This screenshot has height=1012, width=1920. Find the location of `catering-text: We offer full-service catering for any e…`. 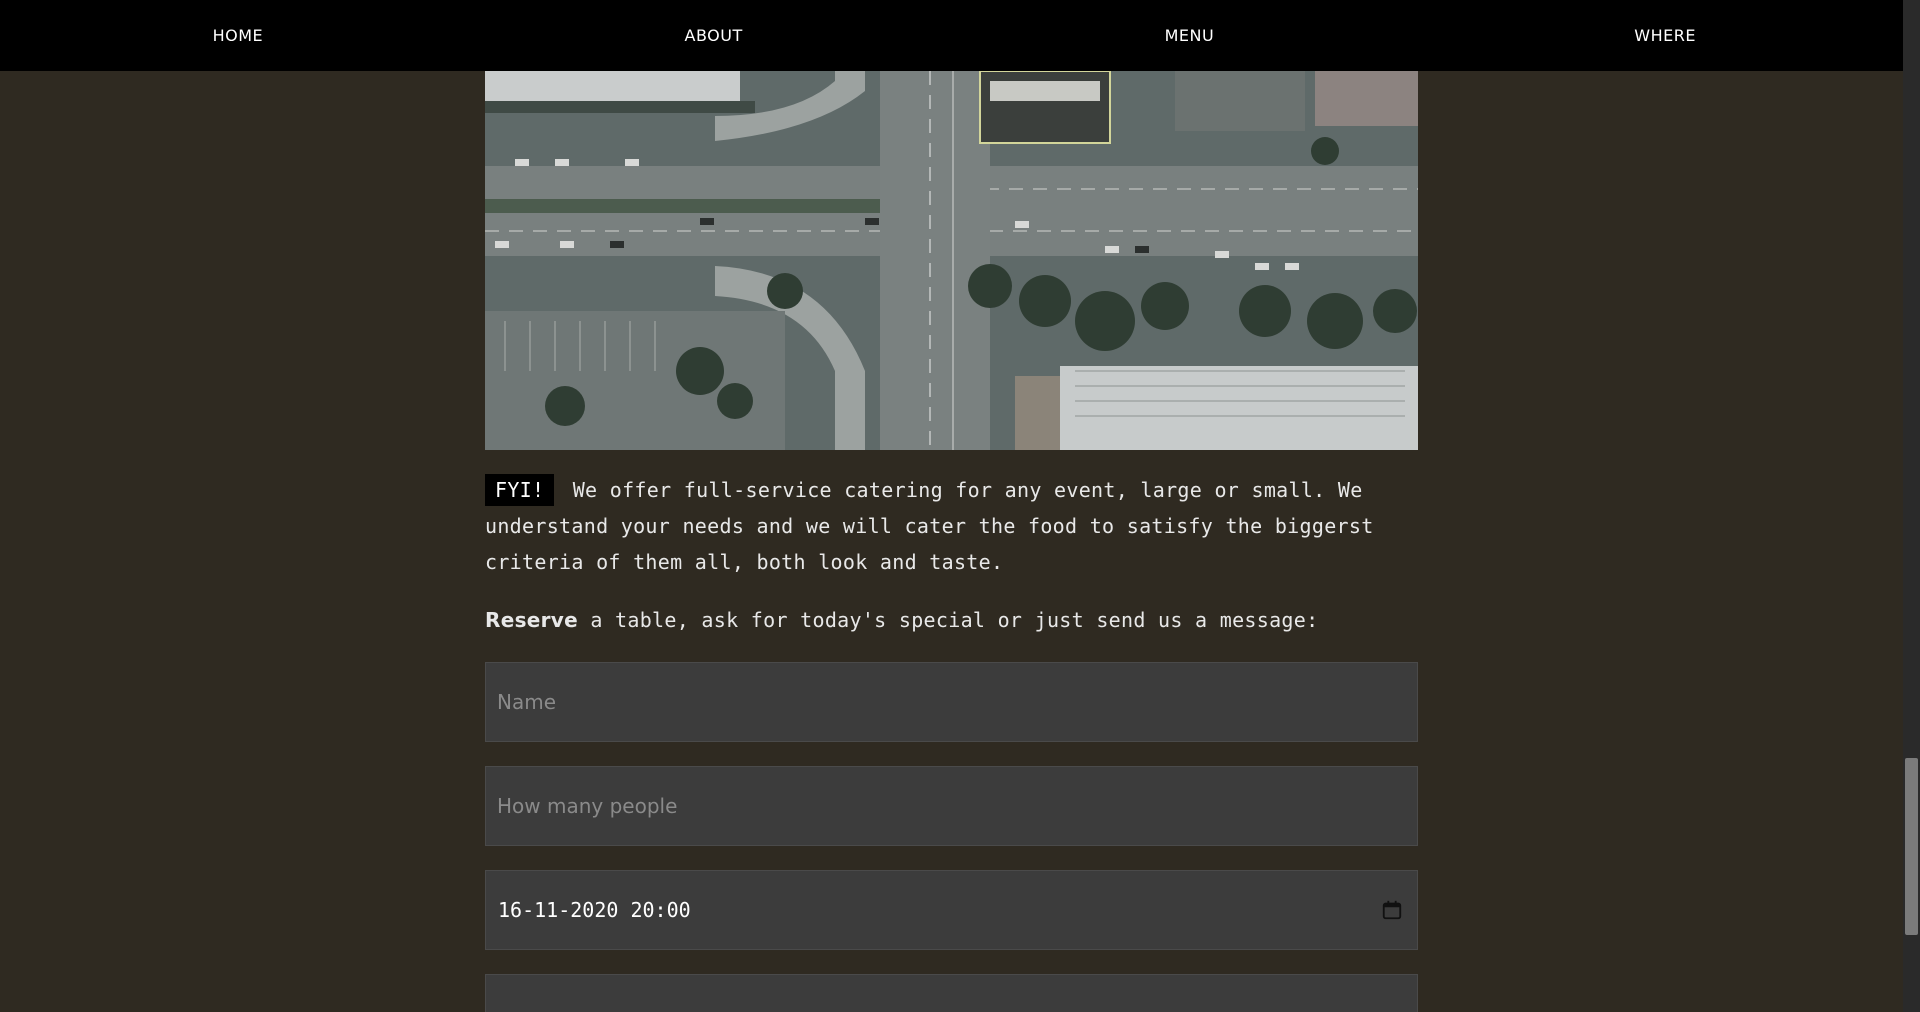

catering-text: We offer full-service catering for any e… is located at coordinates (929, 526).